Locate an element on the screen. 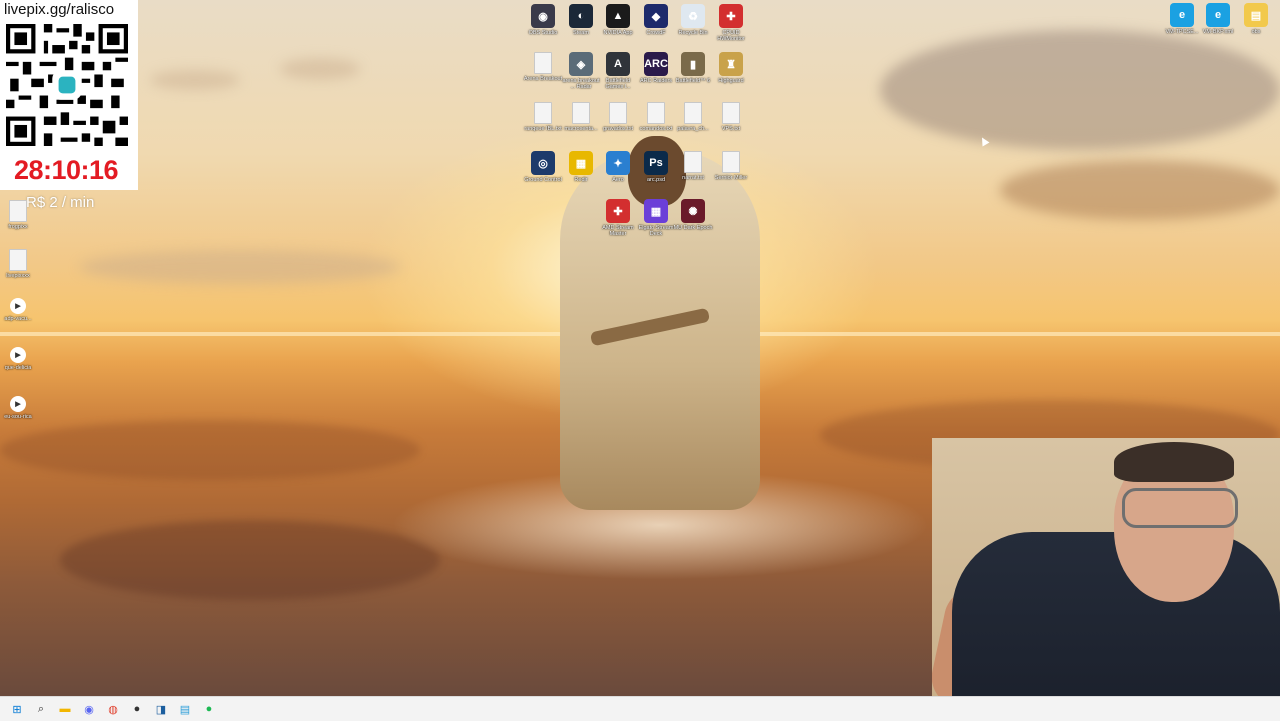 Image resolution: width=1280 pixels, height=721 pixels. desktop-shortcut-label: Sernior Miller is located at coordinates (731, 178).